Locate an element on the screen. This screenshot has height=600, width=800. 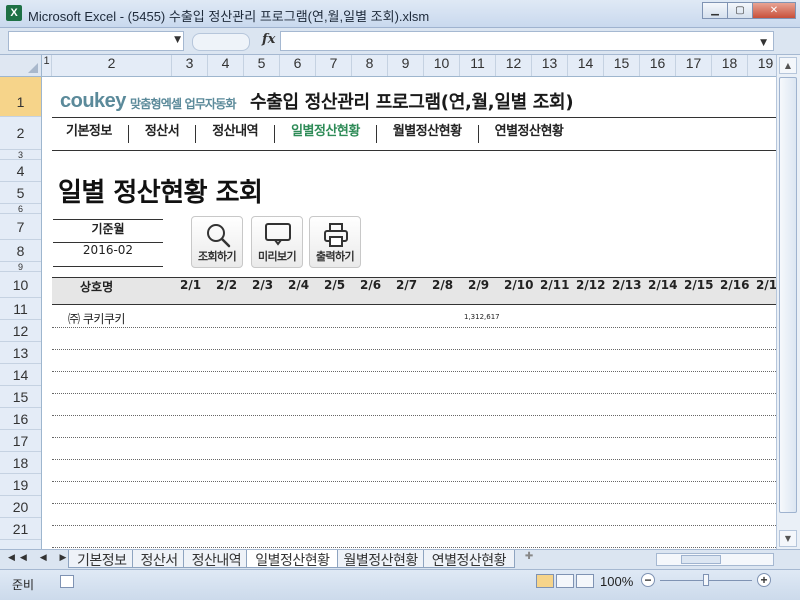
zoom-level: 100% is located at coordinates (616, 581).